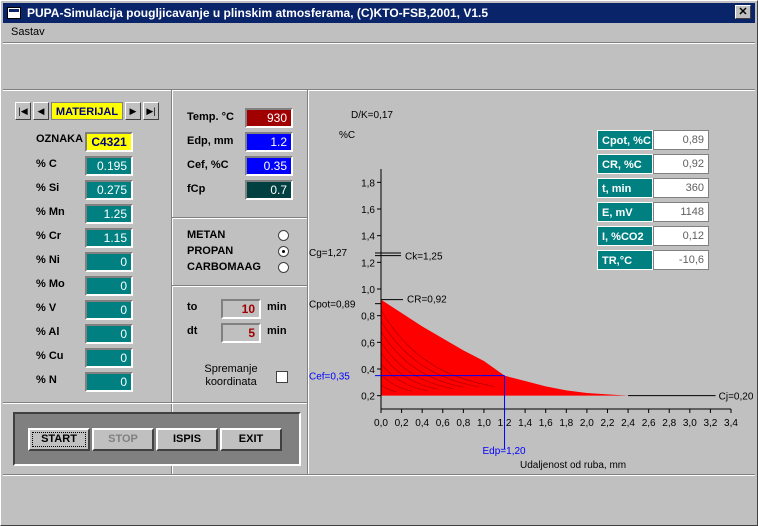 Image resolution: width=758 pixels, height=526 pixels. I want to click on result-label: CR, %C, so click(625, 164).